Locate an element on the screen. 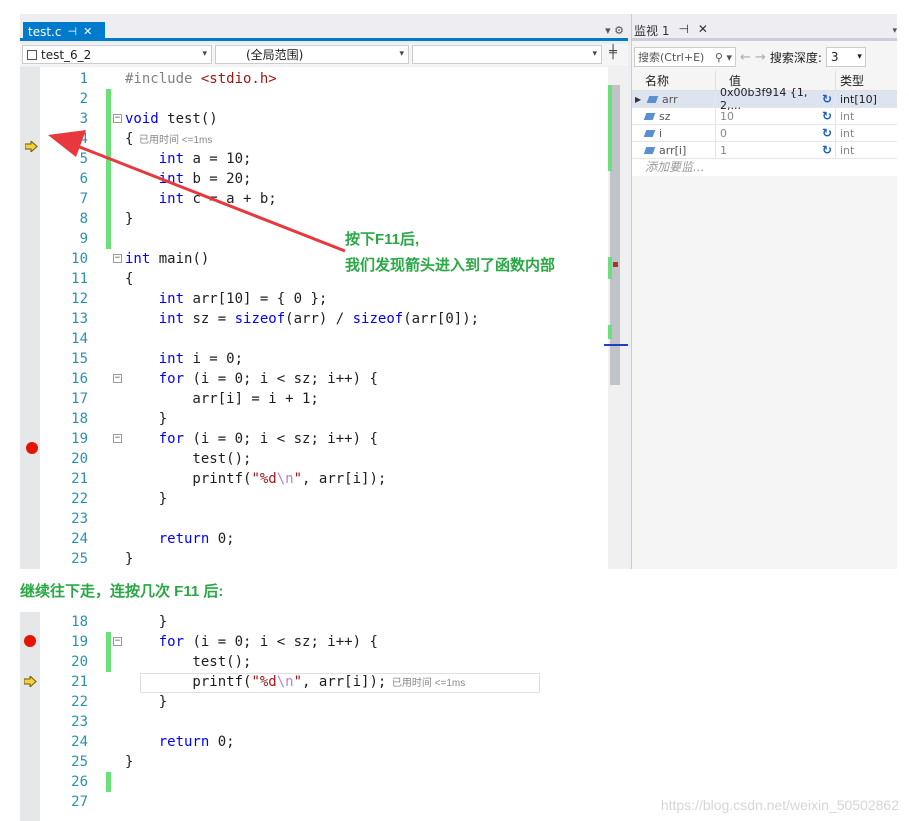 This screenshot has width=909, height=821. watch-name-cell: i is located at coordinates (674, 133).